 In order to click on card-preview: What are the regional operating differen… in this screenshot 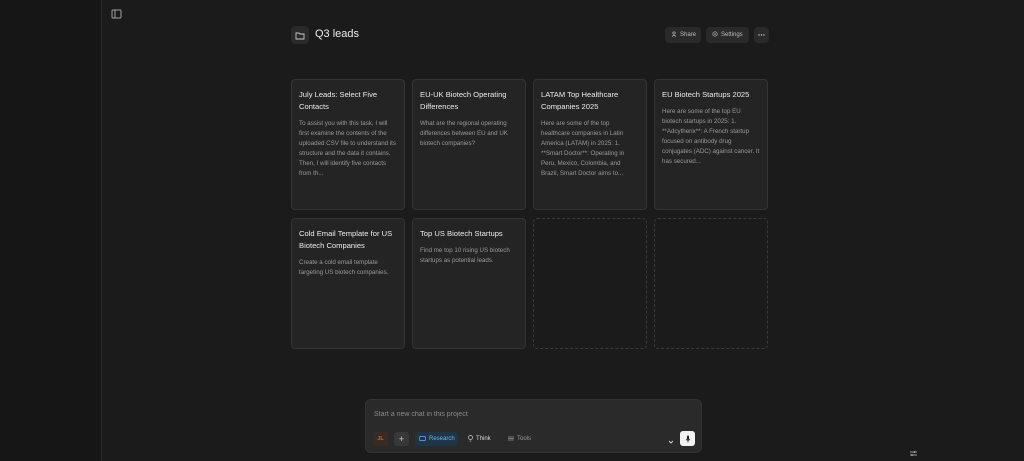, I will do `click(464, 133)`.